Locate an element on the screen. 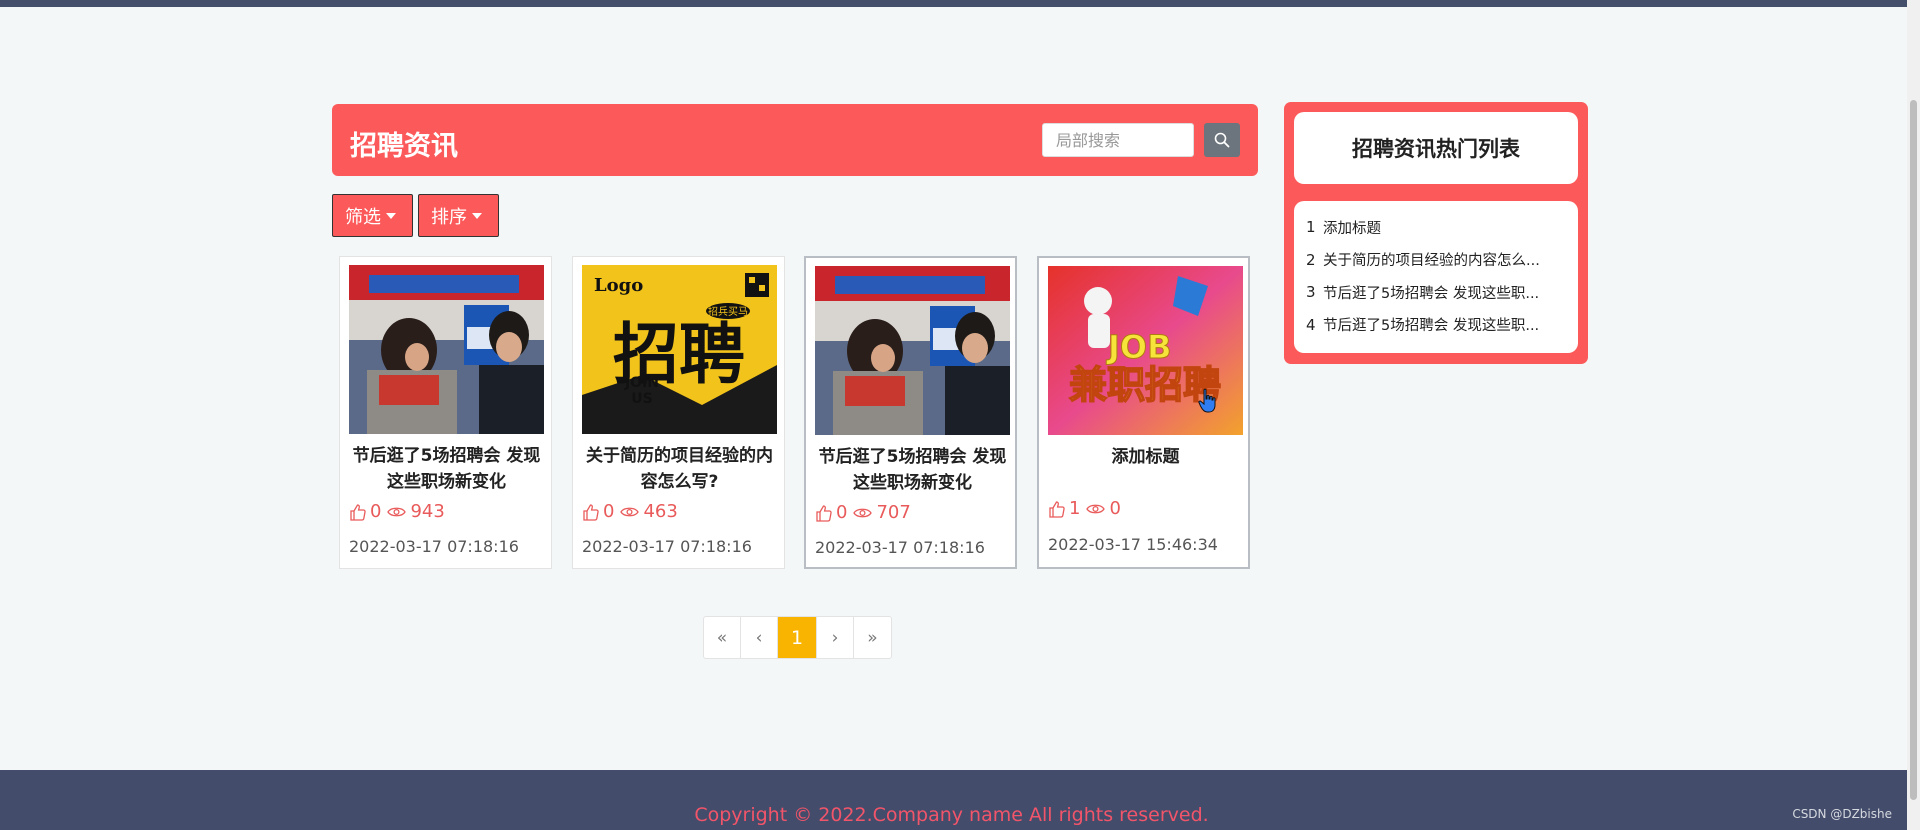 The height and width of the screenshot is (830, 1920). filter-dropdown-button: 筛选 is located at coordinates (372, 215).